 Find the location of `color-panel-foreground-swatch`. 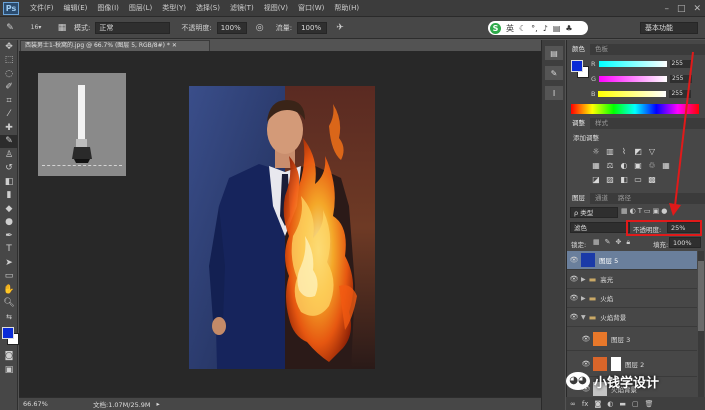

color-panel-foreground-swatch is located at coordinates (577, 66).